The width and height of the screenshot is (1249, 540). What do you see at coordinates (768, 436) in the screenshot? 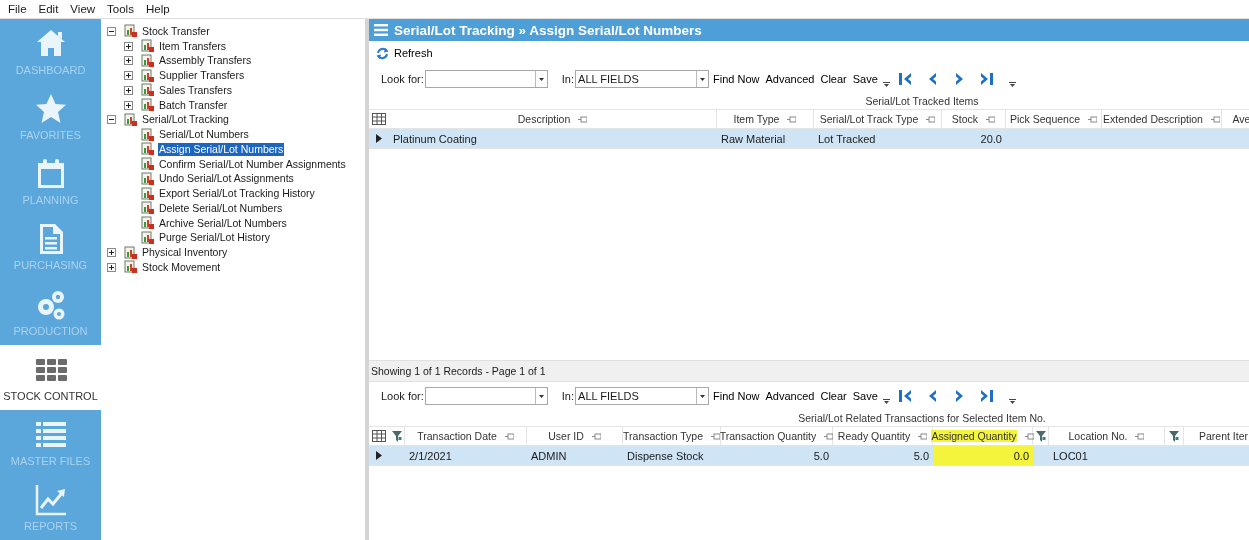
I see `column-header: Transaction Quantity` at bounding box center [768, 436].